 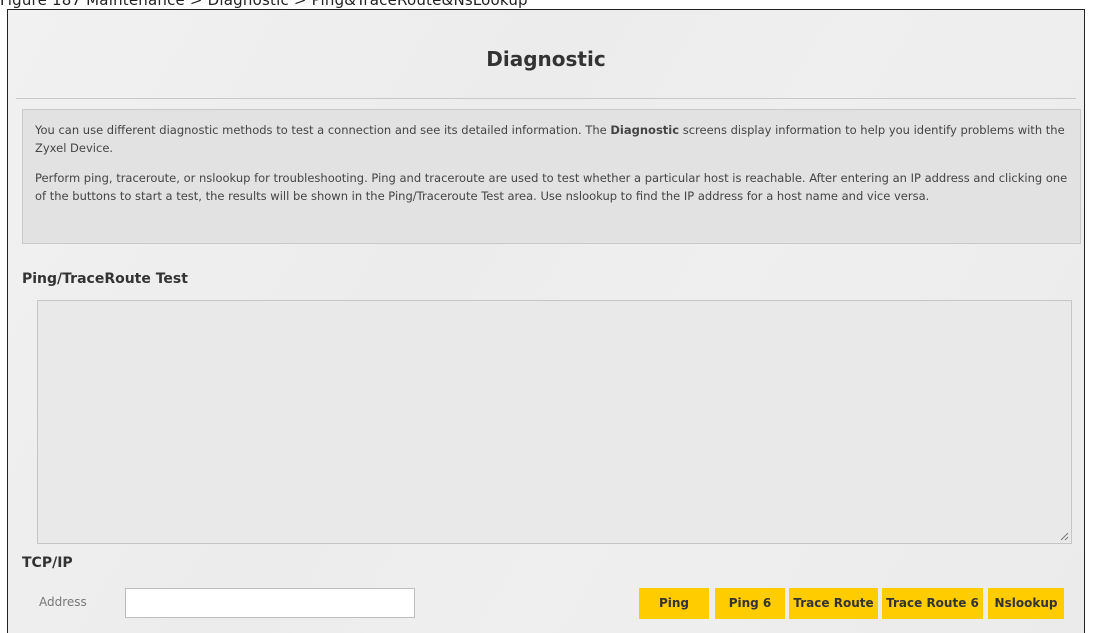 What do you see at coordinates (645, 130) in the screenshot?
I see `info-paragraph-1-bold: Diagnostic` at bounding box center [645, 130].